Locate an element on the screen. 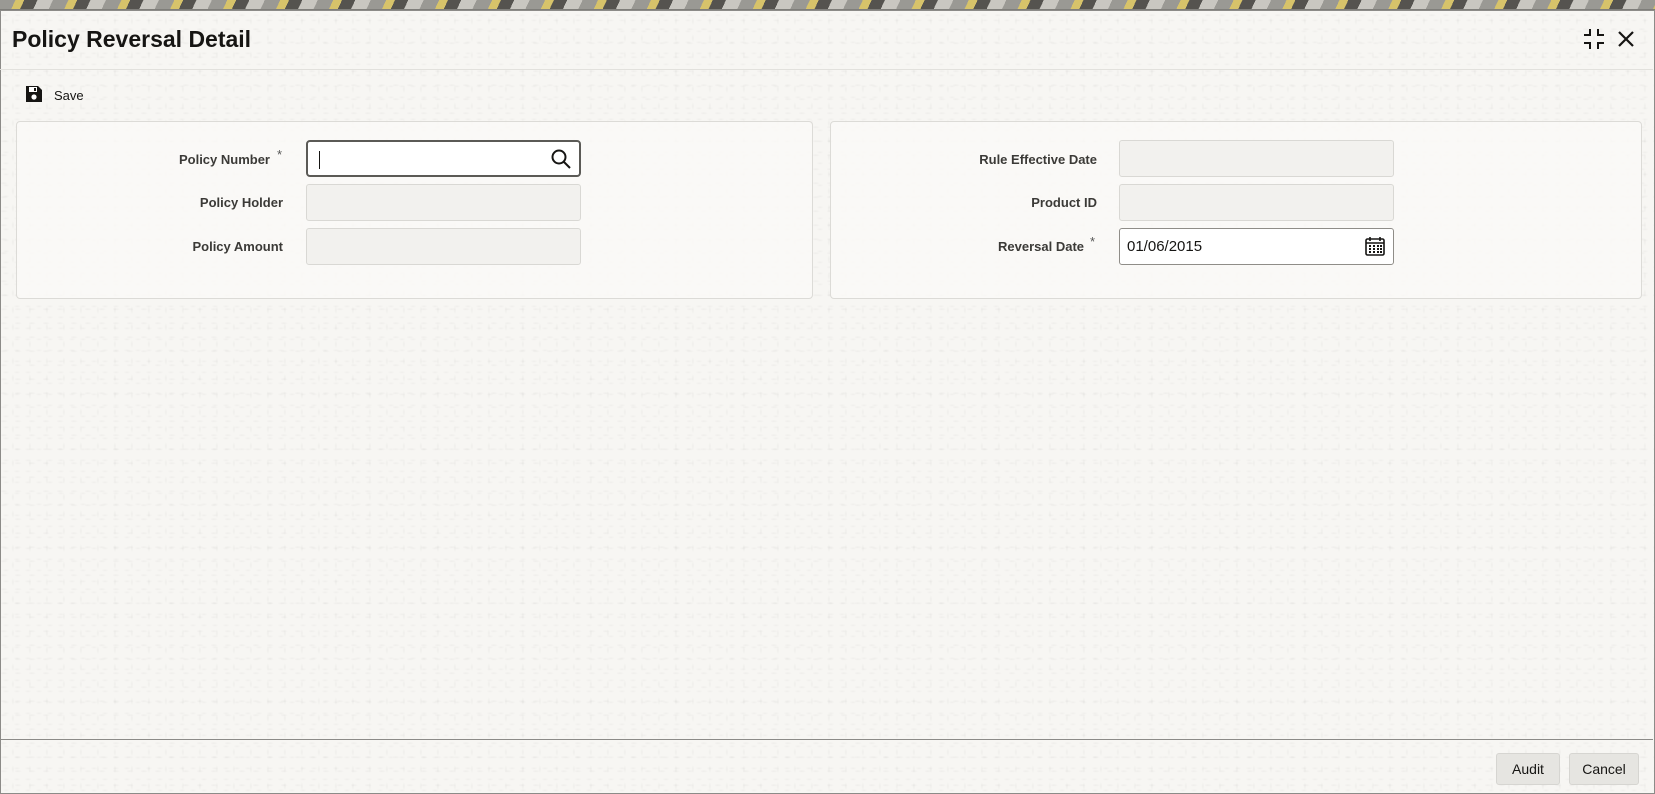 The image size is (1655, 794). close-icon is located at coordinates (1626, 39).